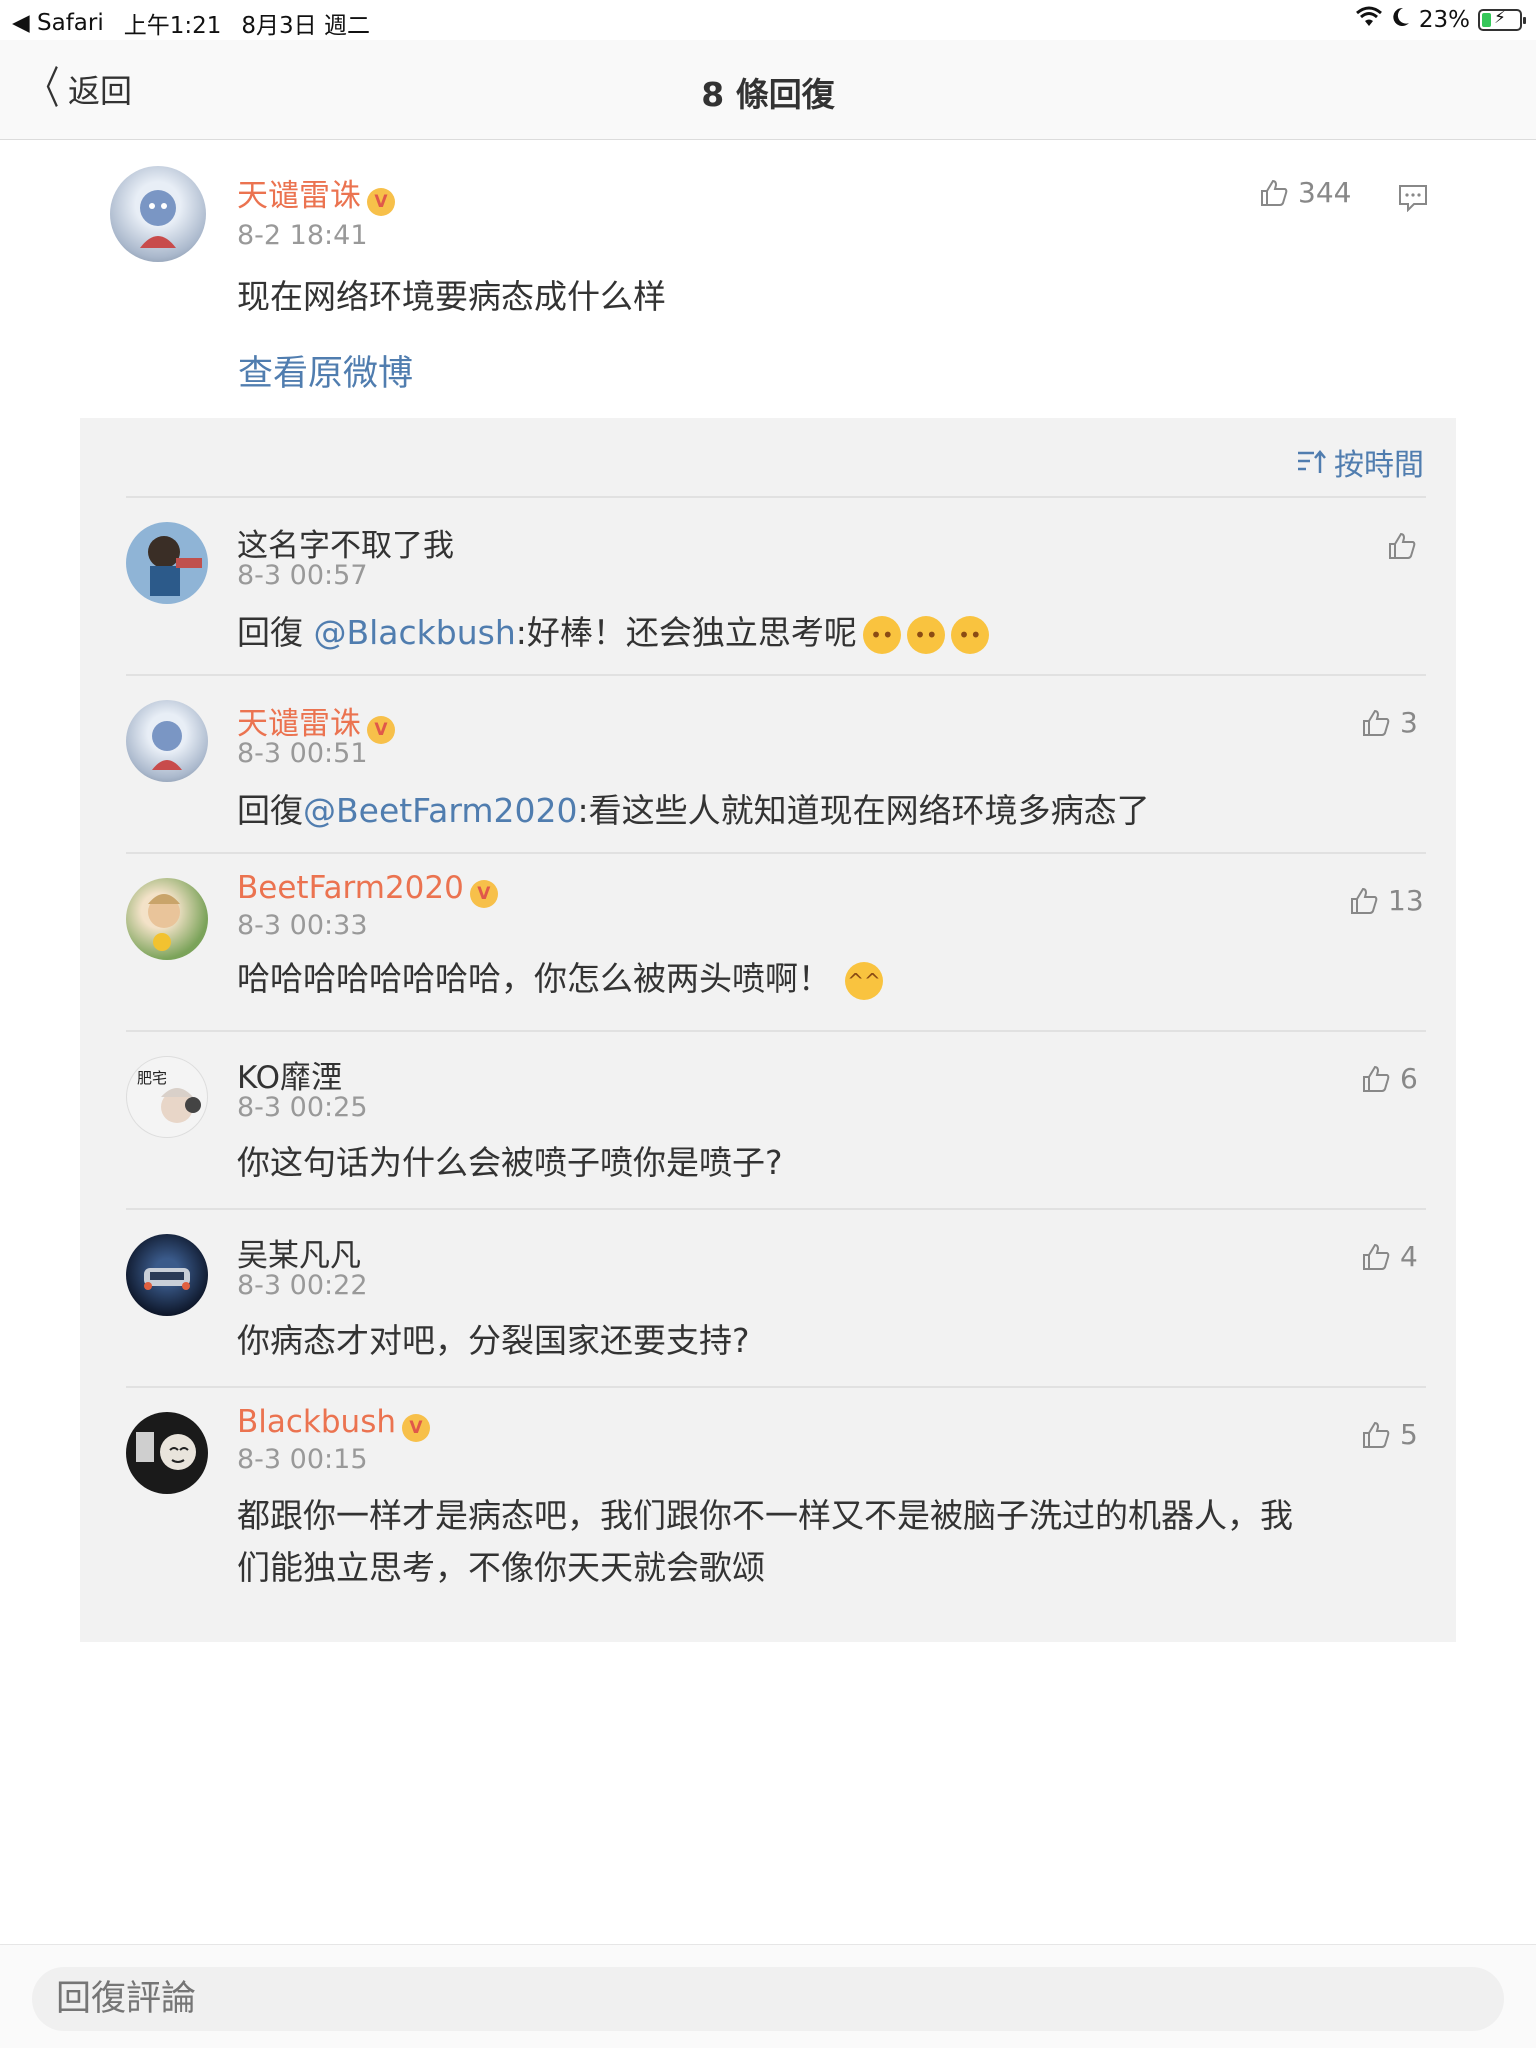 The width and height of the screenshot is (1536, 2048). What do you see at coordinates (302, 1107) in the screenshot?
I see `reply-time: 8-3 00:25` at bounding box center [302, 1107].